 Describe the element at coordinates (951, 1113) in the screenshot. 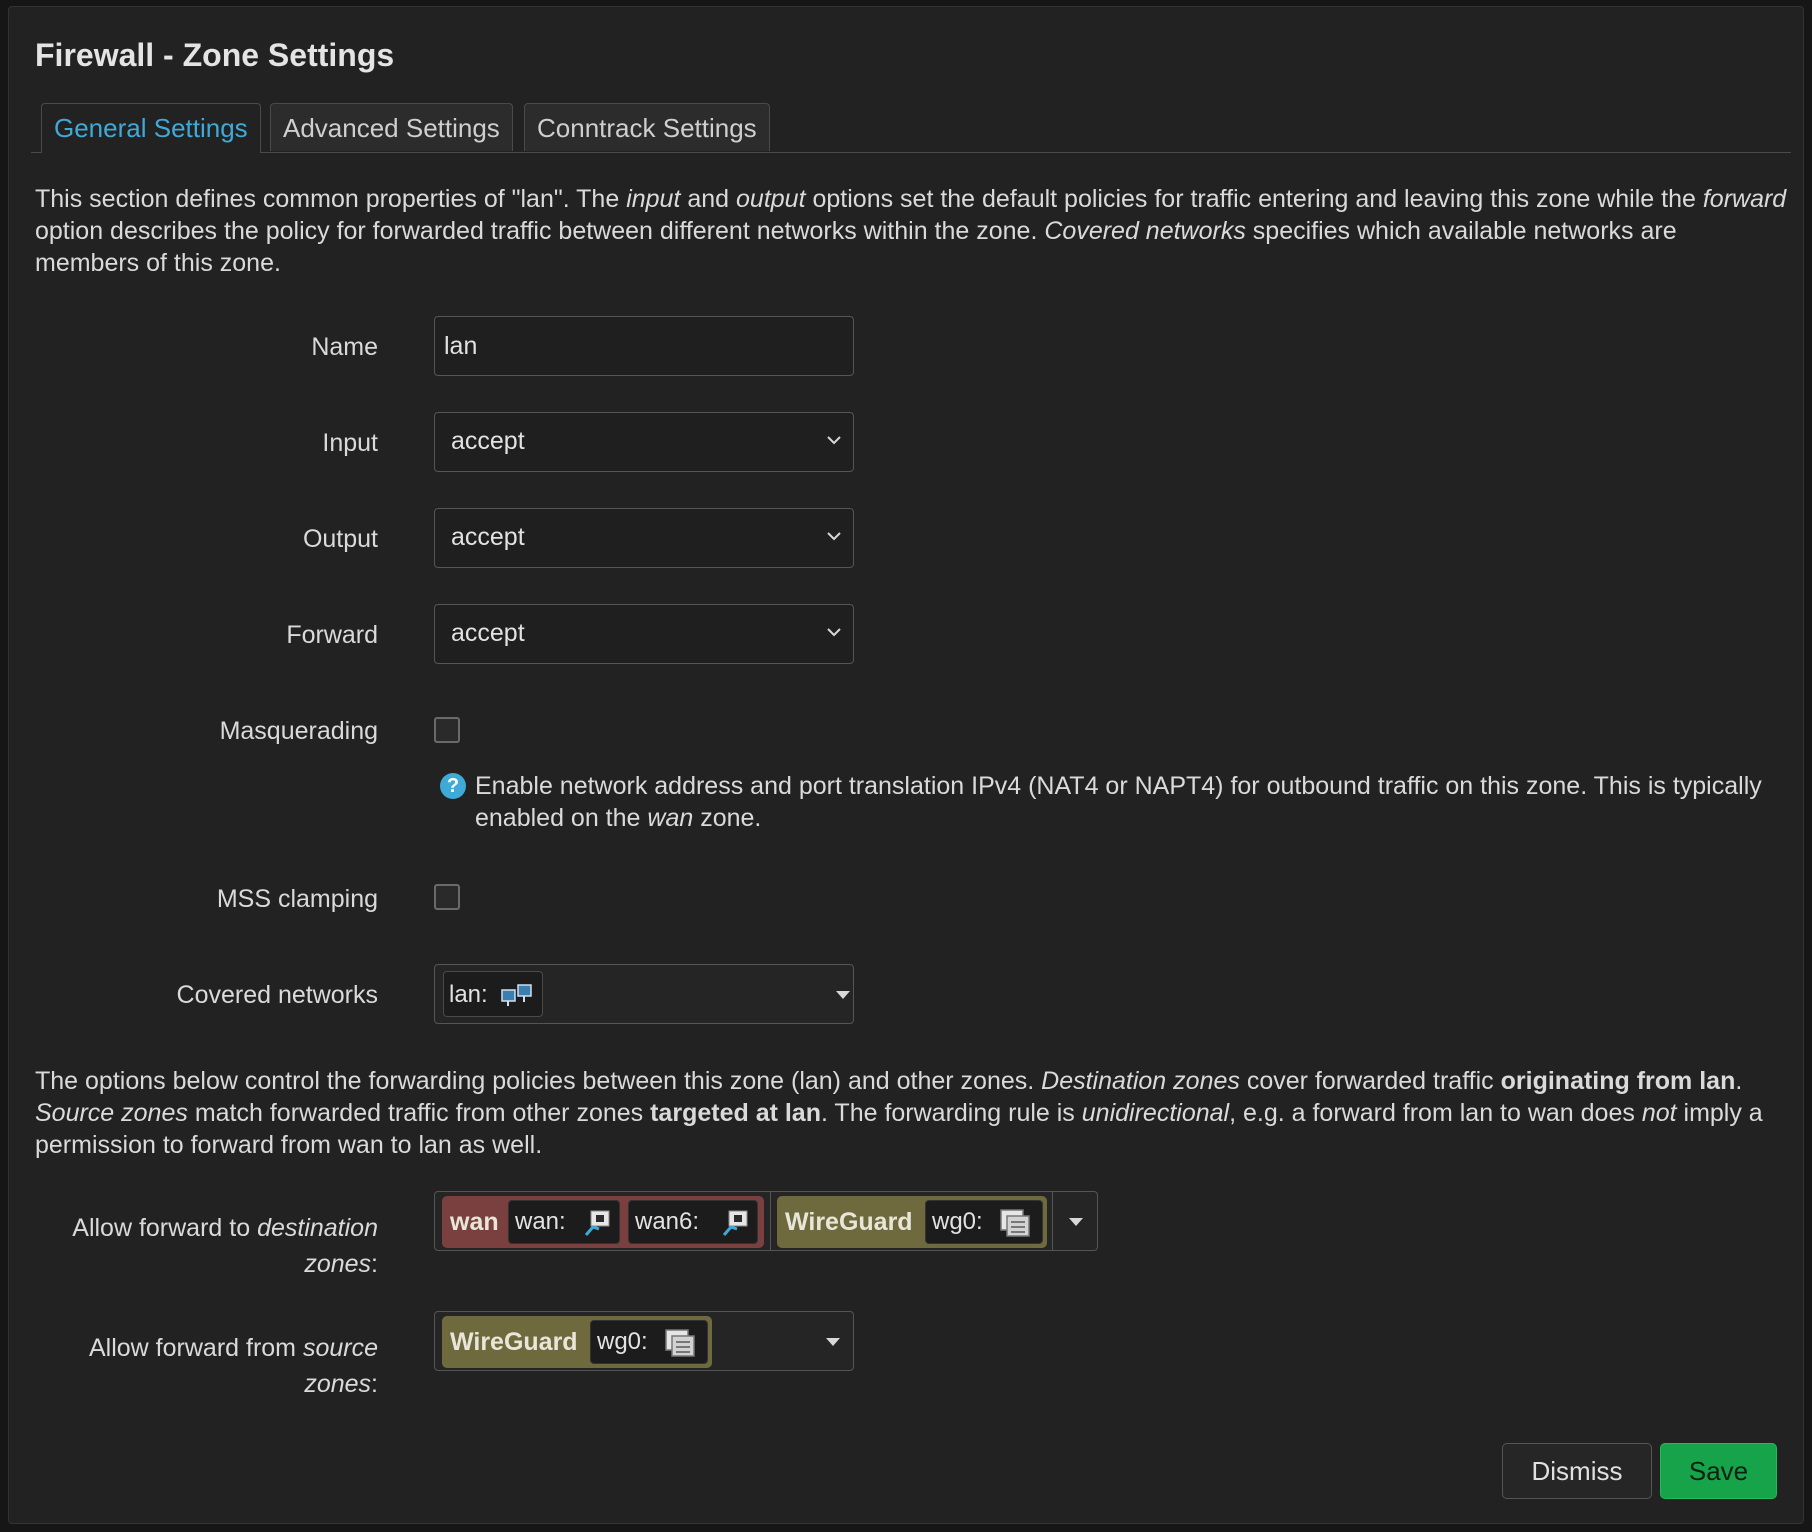

I see `fwd-text: . The forwarding rule is` at that location.